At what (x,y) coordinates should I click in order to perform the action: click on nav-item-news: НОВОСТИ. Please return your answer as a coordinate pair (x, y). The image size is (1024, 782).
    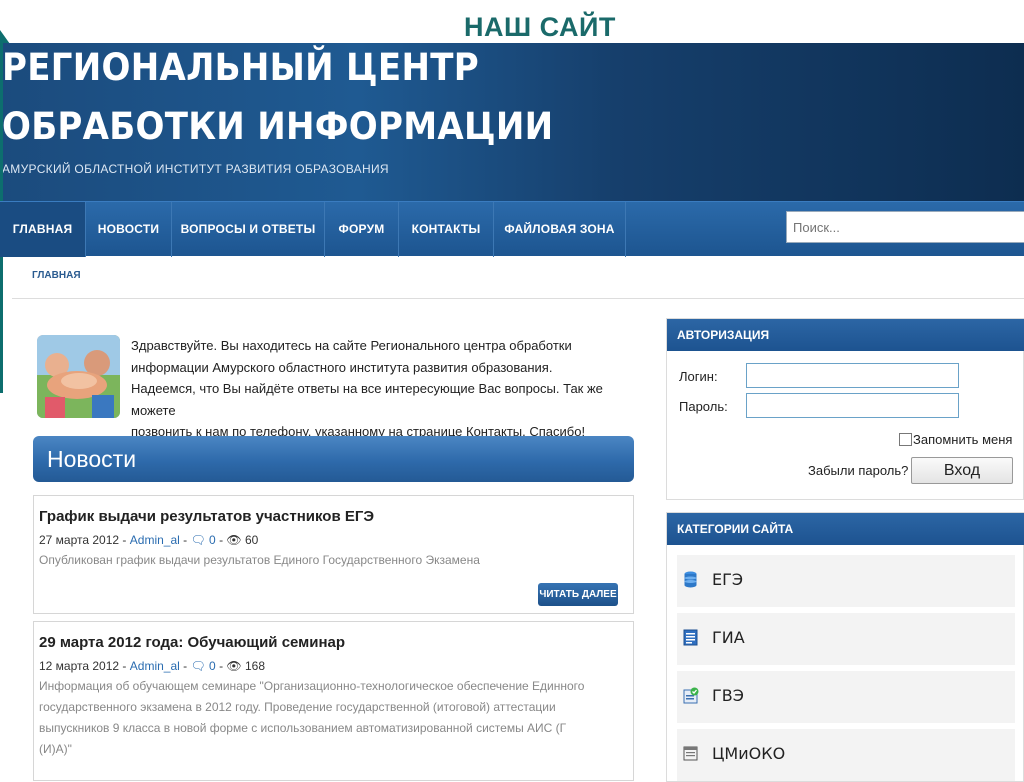
    Looking at the image, I should click on (129, 229).